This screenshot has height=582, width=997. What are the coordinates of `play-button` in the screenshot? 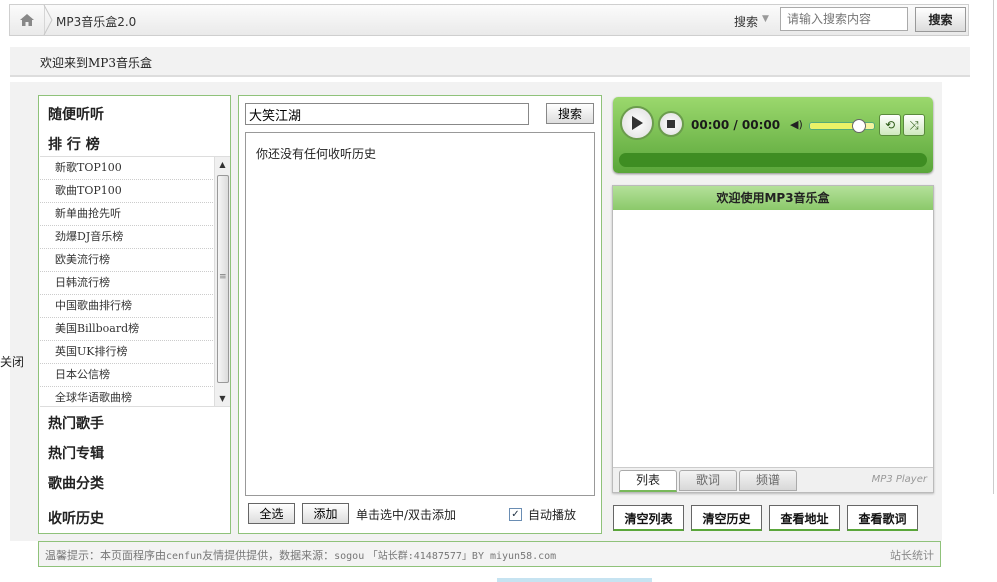 It's located at (637, 123).